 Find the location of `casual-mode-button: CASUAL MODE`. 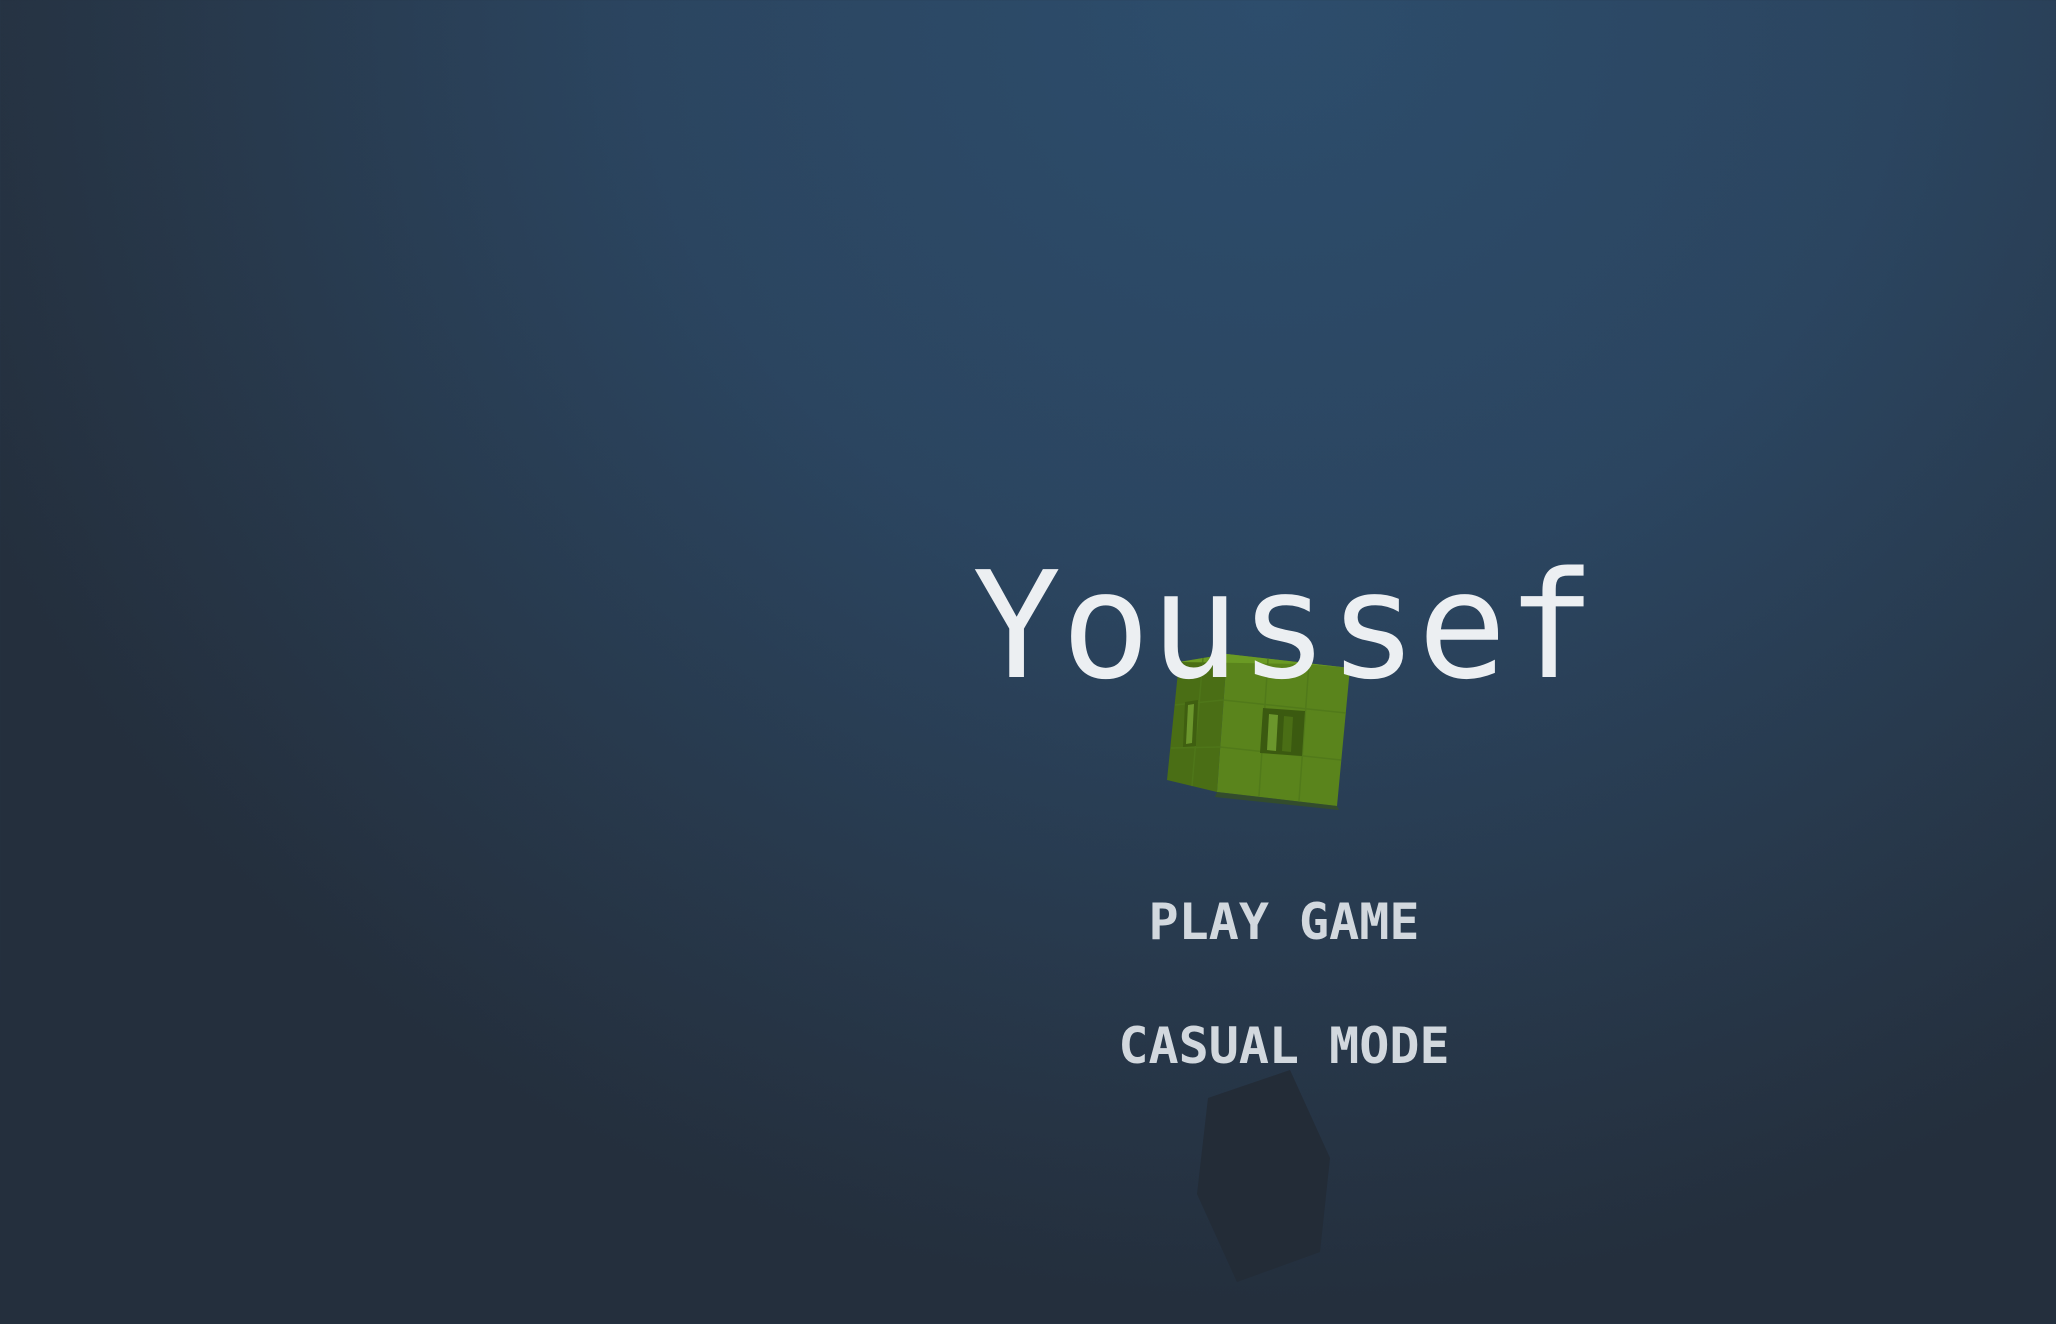

casual-mode-button: CASUAL MODE is located at coordinates (1028, 1046).